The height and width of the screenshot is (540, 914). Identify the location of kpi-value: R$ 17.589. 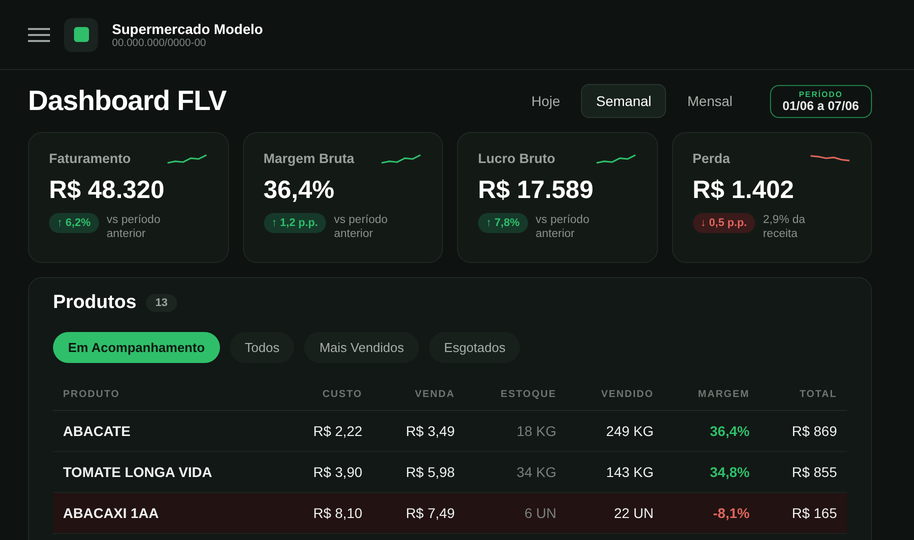
(536, 190).